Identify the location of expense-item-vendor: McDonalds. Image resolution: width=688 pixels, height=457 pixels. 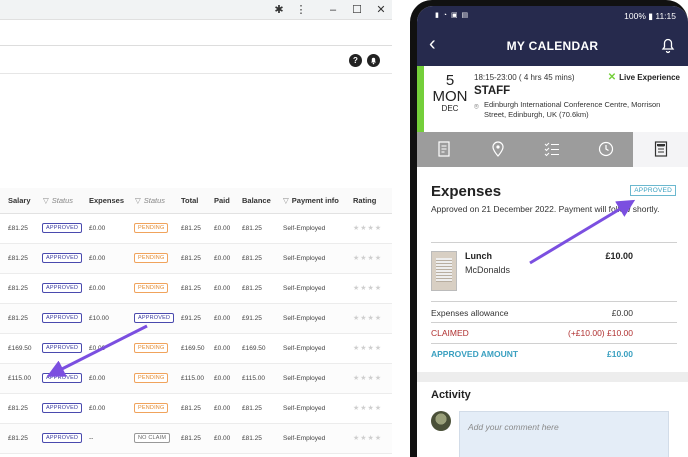
(488, 270).